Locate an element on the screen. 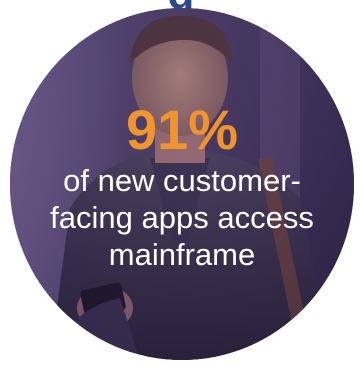 The width and height of the screenshot is (362, 367). caption-line: mainframe is located at coordinates (182, 254).